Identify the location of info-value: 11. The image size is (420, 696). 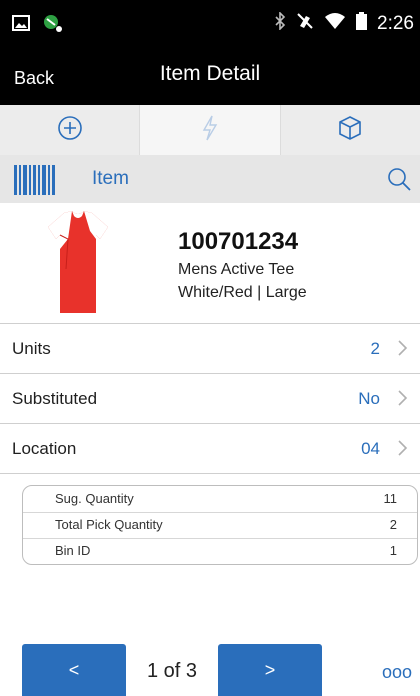
(390, 498).